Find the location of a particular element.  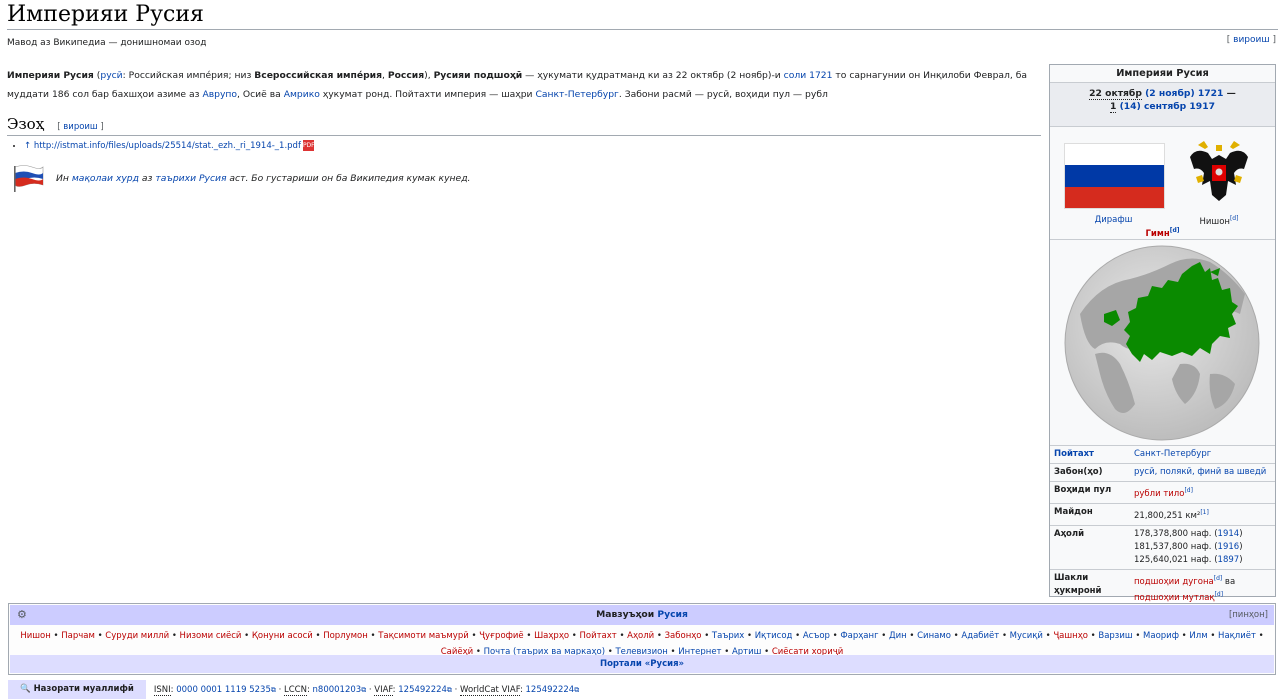

flag-caption-link: Дирафш is located at coordinates (1114, 220).